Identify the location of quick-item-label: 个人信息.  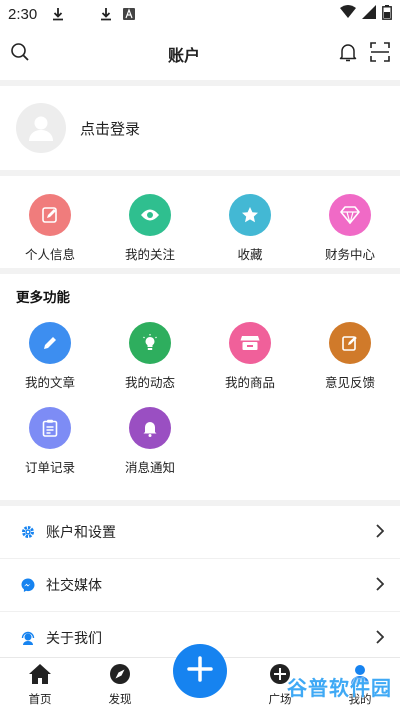
(49, 254).